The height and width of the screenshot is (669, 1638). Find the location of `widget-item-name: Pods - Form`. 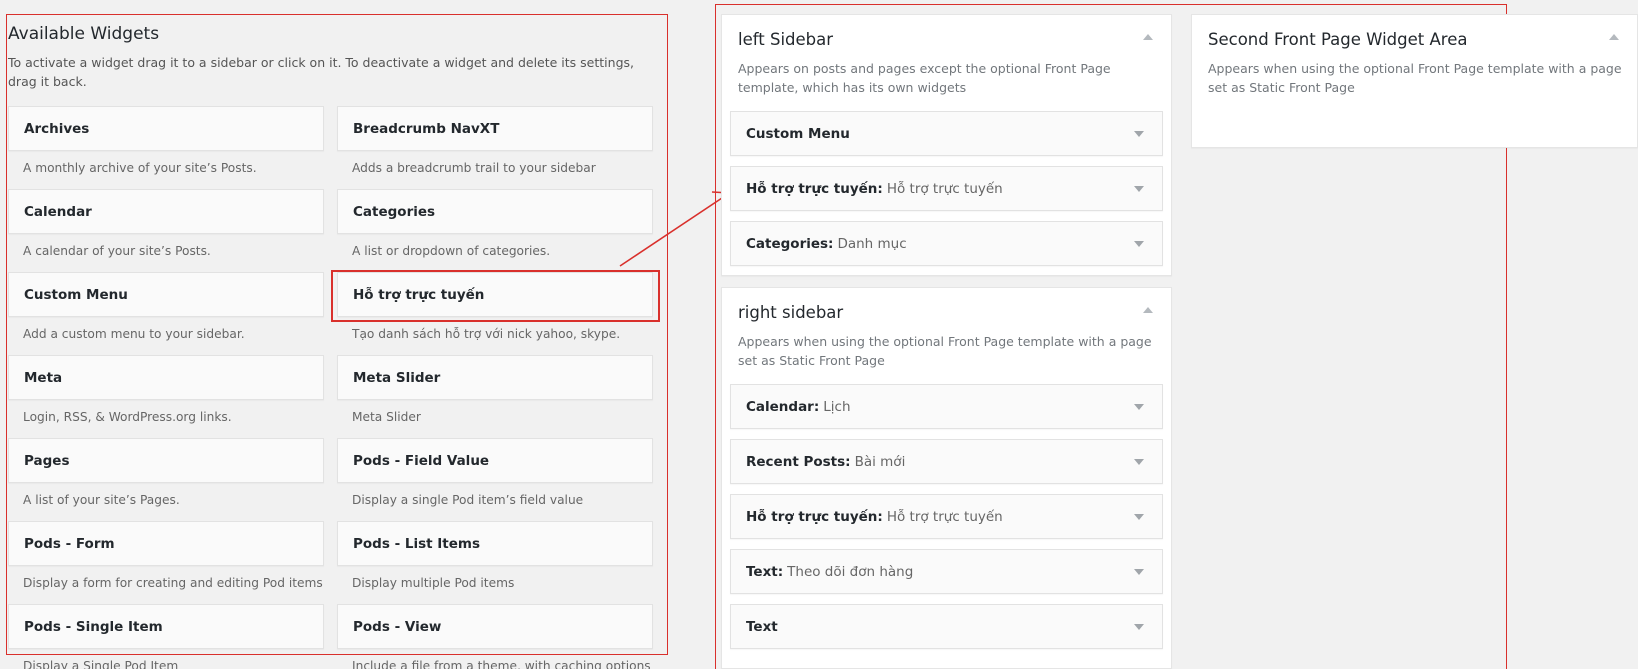

widget-item-name: Pods - Form is located at coordinates (69, 543).